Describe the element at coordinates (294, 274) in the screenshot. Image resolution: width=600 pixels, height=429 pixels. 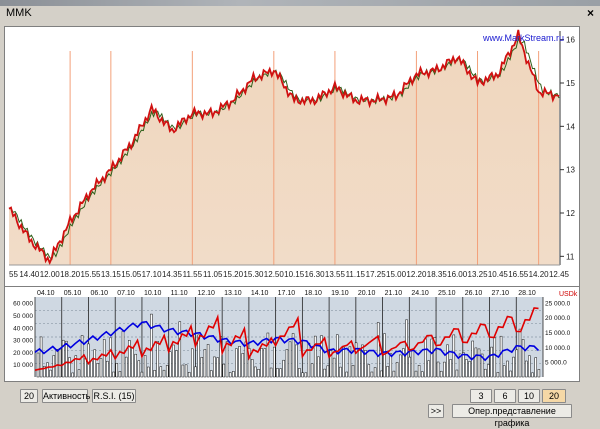
I see `x-tick-label: 10.15` at that location.